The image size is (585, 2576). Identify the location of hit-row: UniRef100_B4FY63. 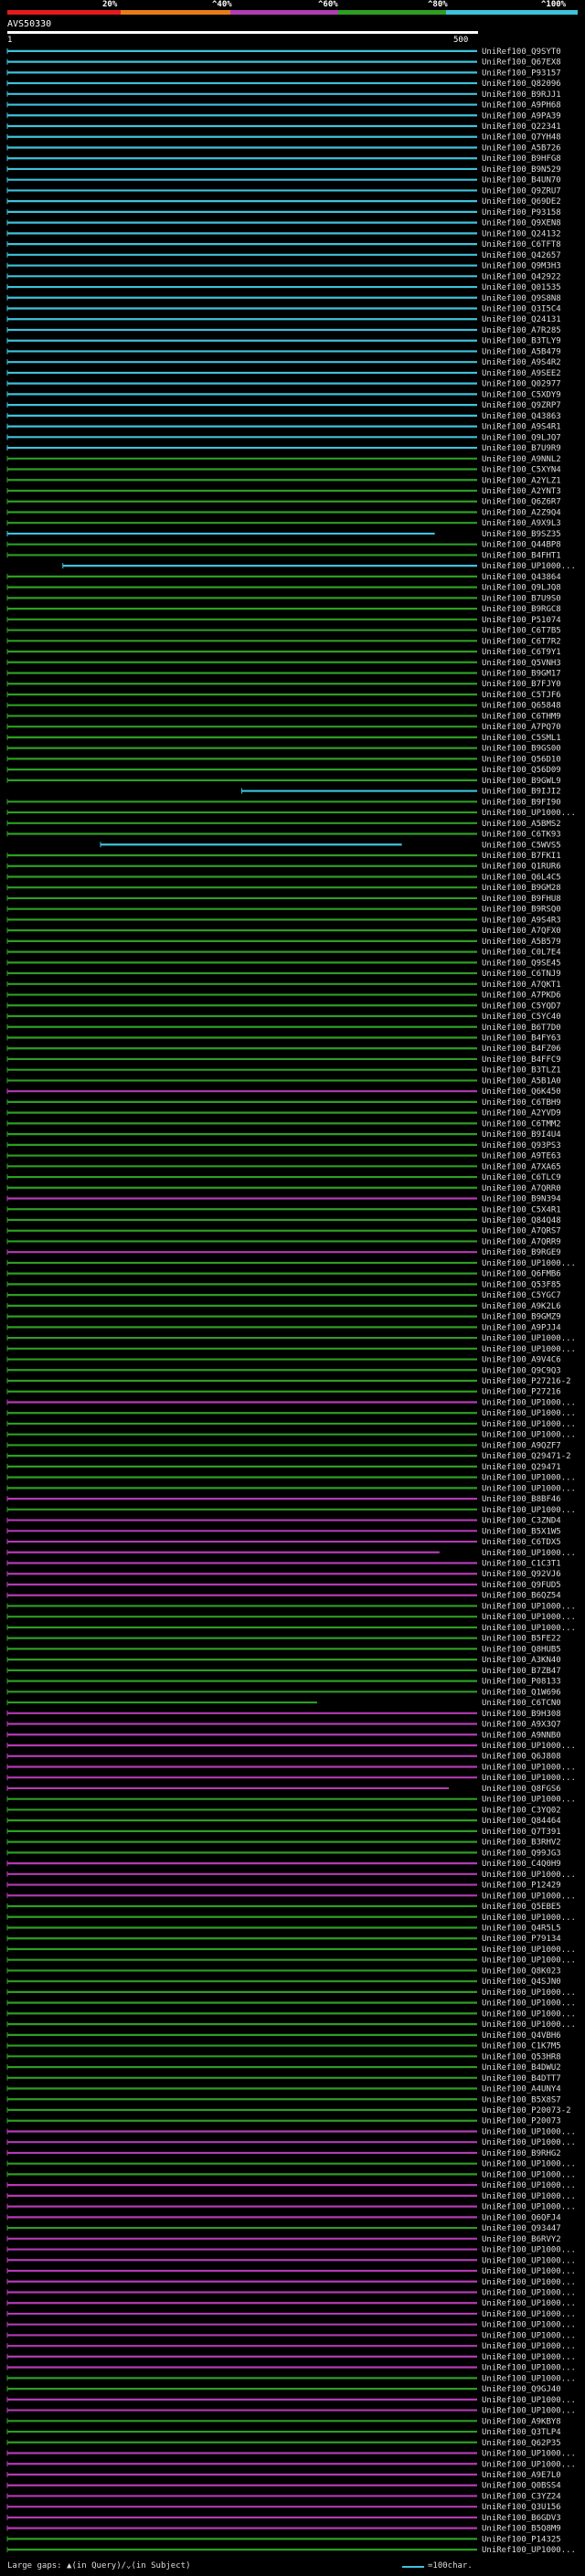
(284, 1038).